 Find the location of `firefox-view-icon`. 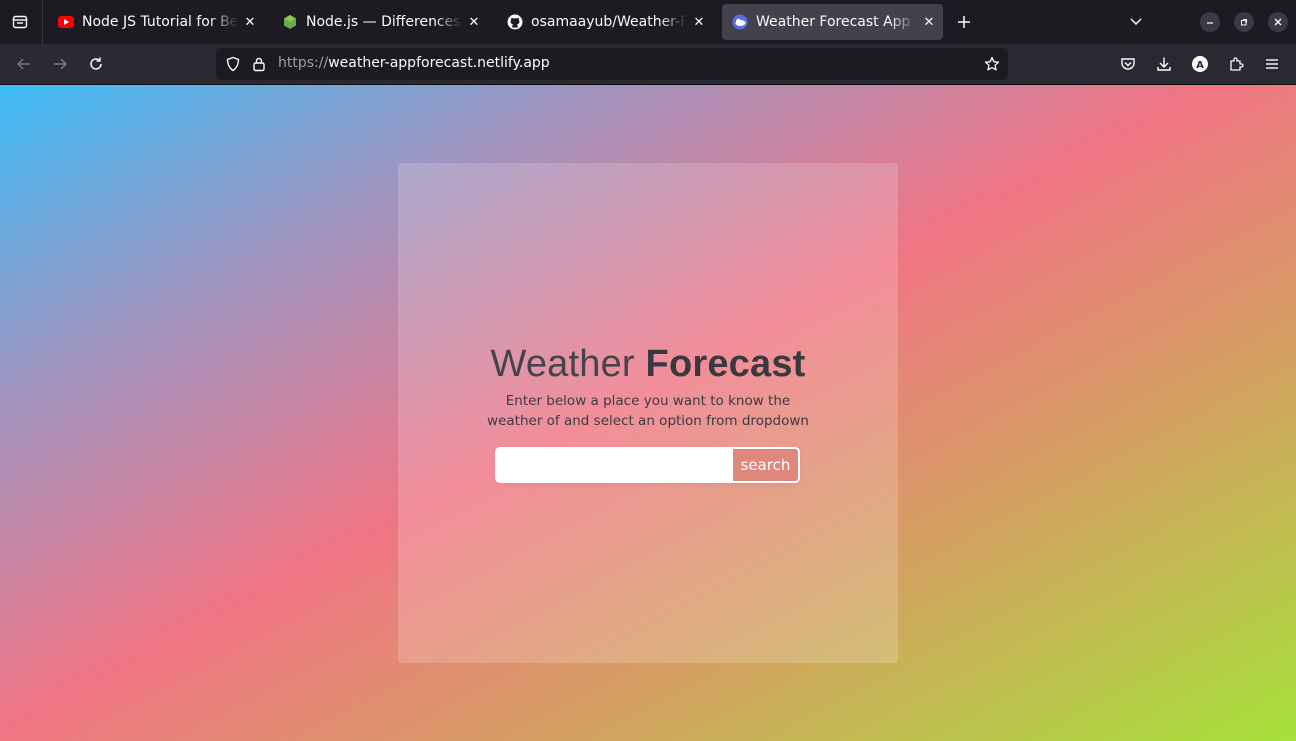

firefox-view-icon is located at coordinates (20, 22).